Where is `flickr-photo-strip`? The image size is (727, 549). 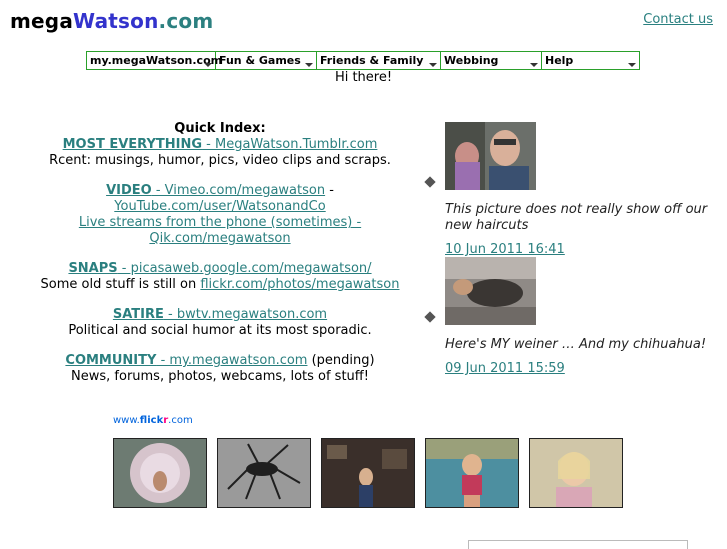
flickr-photo-strip is located at coordinates (368, 473).